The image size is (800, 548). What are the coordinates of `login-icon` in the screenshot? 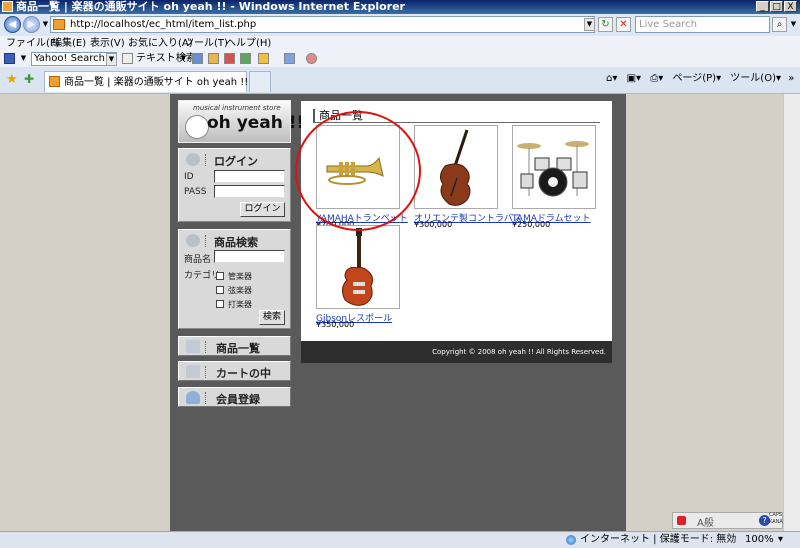 It's located at (193, 159).